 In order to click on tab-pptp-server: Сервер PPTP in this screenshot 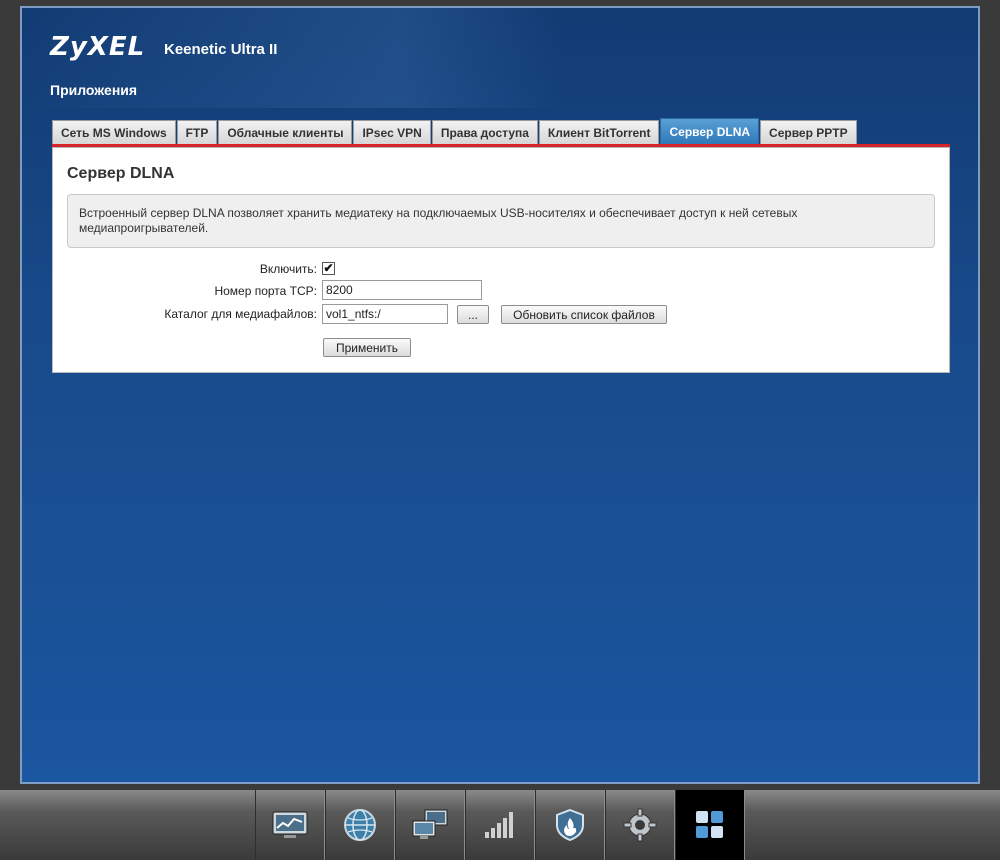, I will do `click(808, 132)`.